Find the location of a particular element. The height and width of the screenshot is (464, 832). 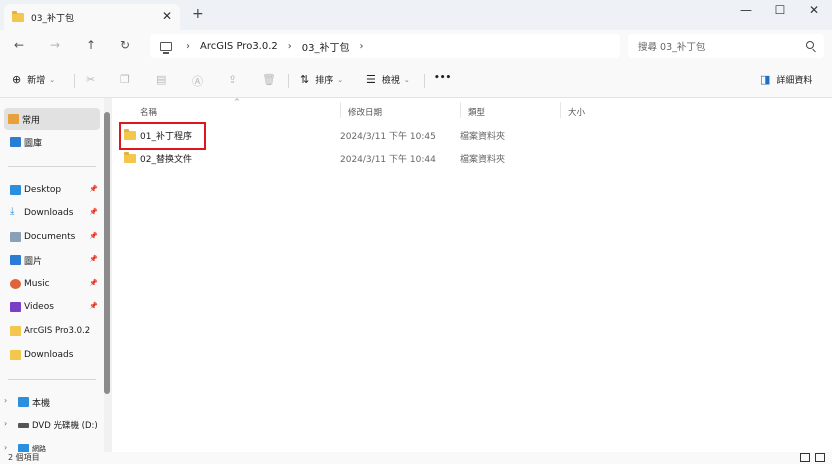

status-bar: 2 個項目 is located at coordinates (416, 458).